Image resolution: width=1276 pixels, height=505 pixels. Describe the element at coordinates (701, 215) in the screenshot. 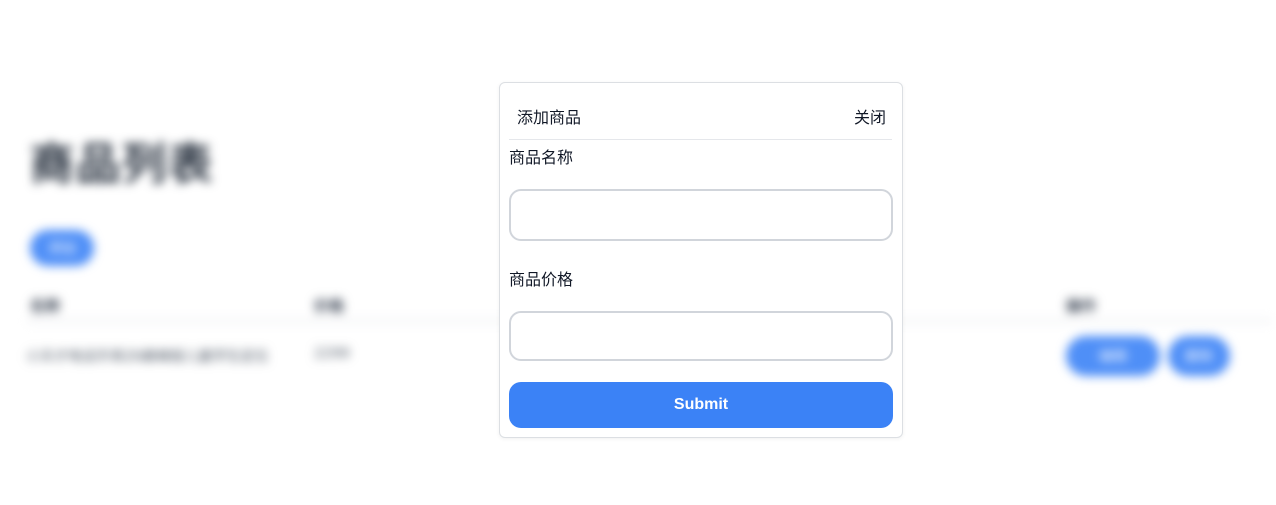

I see `product-name-input` at that location.